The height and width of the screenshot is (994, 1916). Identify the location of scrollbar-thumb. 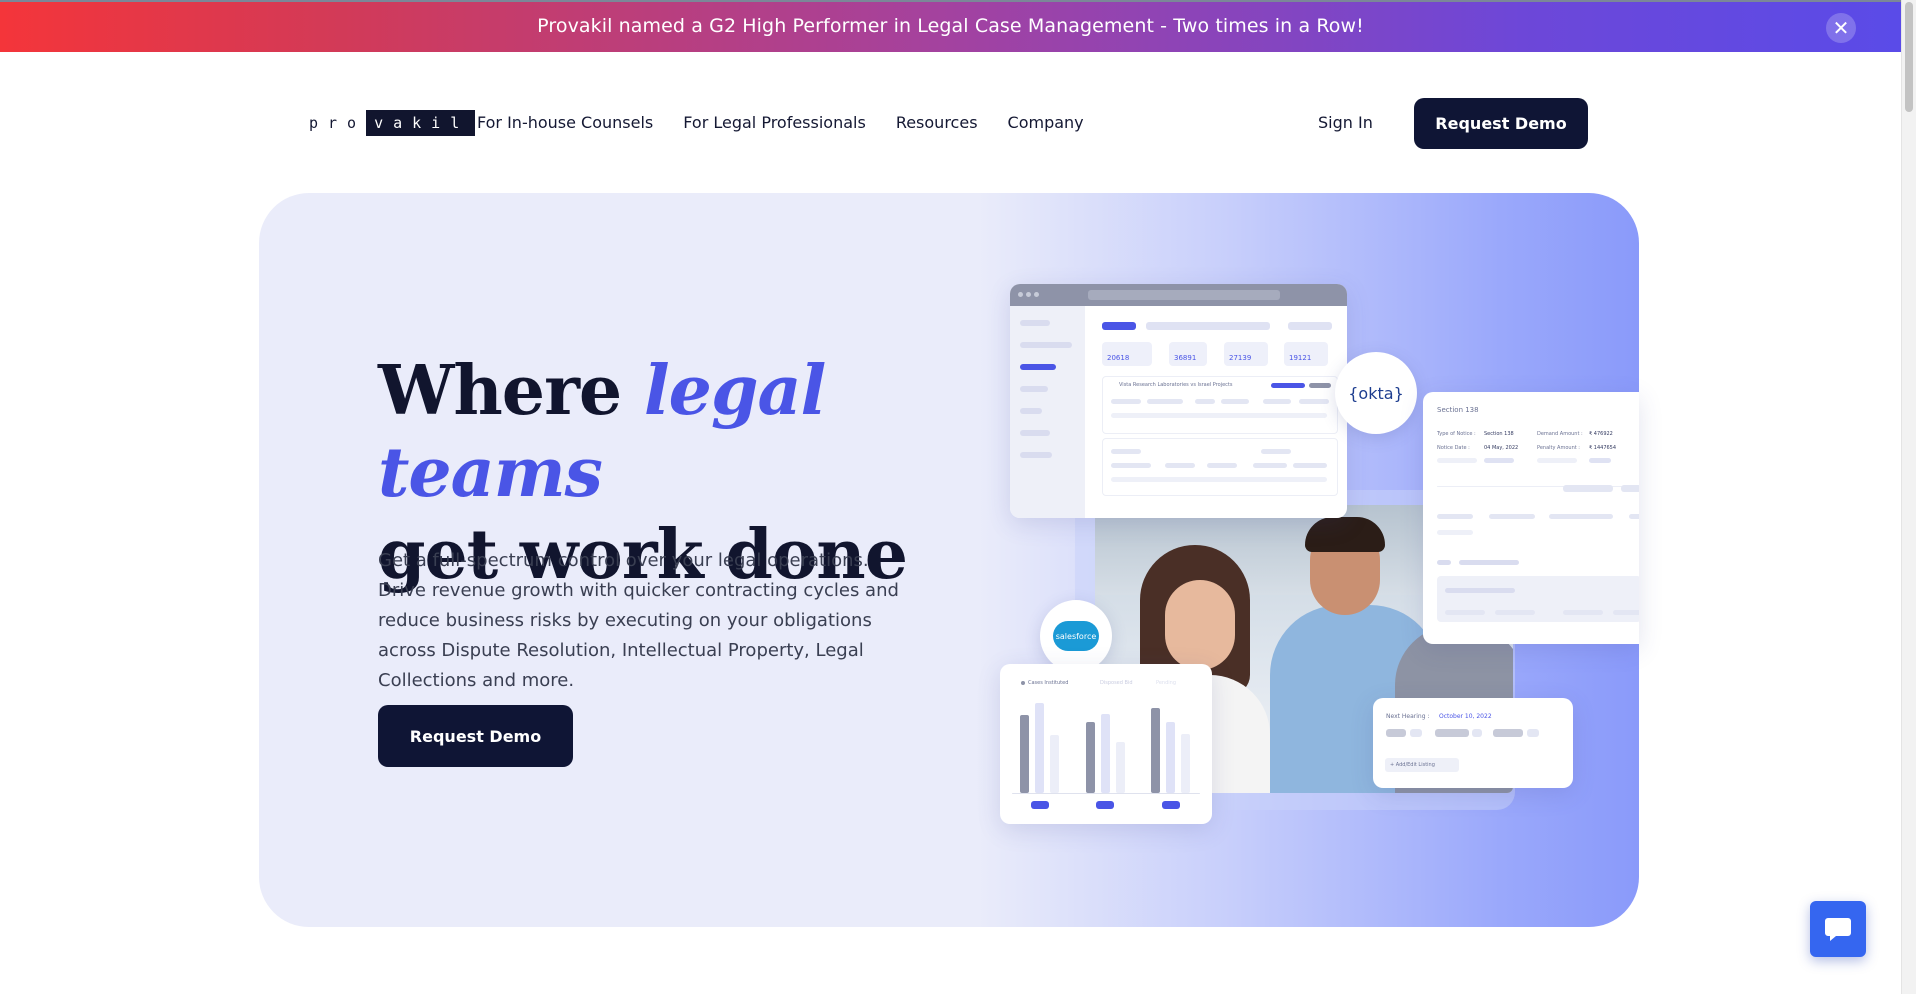
(1909, 57).